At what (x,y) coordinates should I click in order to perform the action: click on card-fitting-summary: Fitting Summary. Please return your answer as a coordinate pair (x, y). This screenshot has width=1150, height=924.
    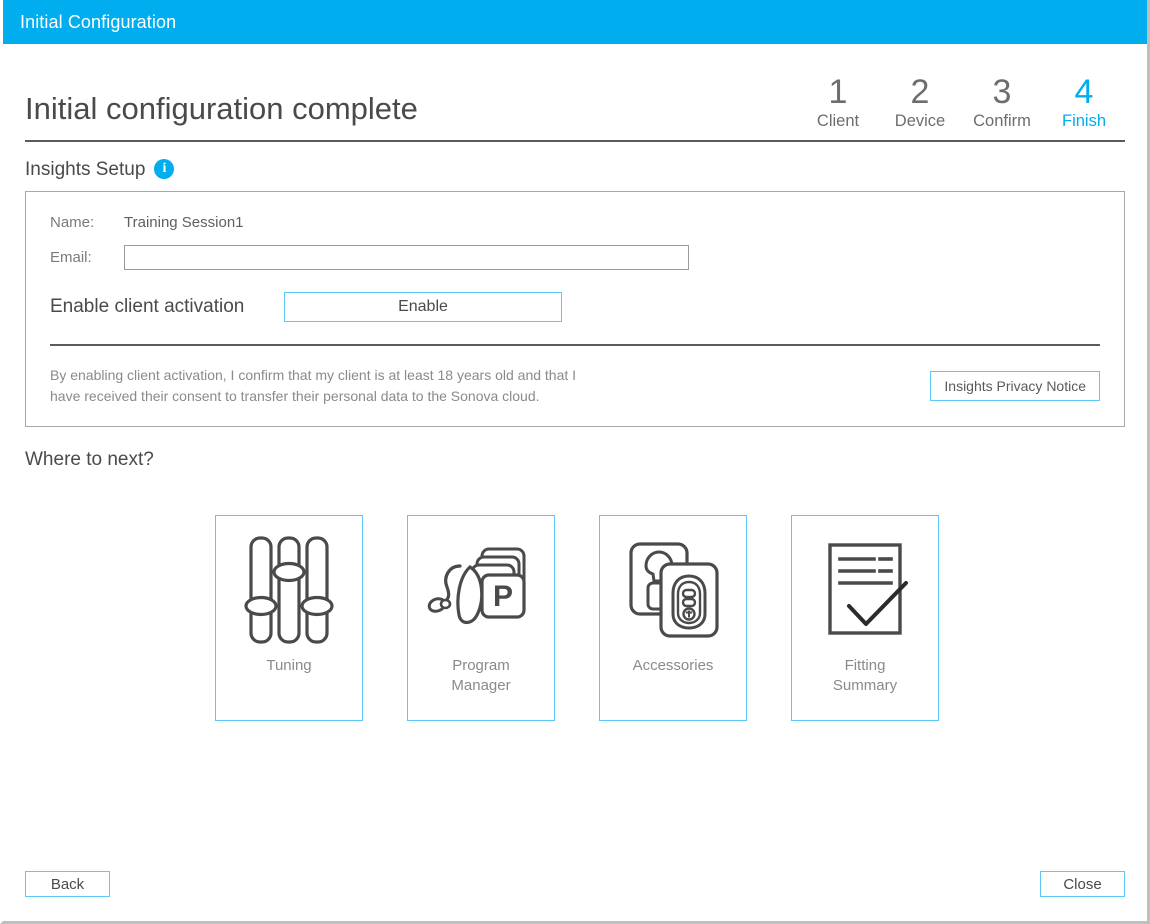
    Looking at the image, I should click on (865, 618).